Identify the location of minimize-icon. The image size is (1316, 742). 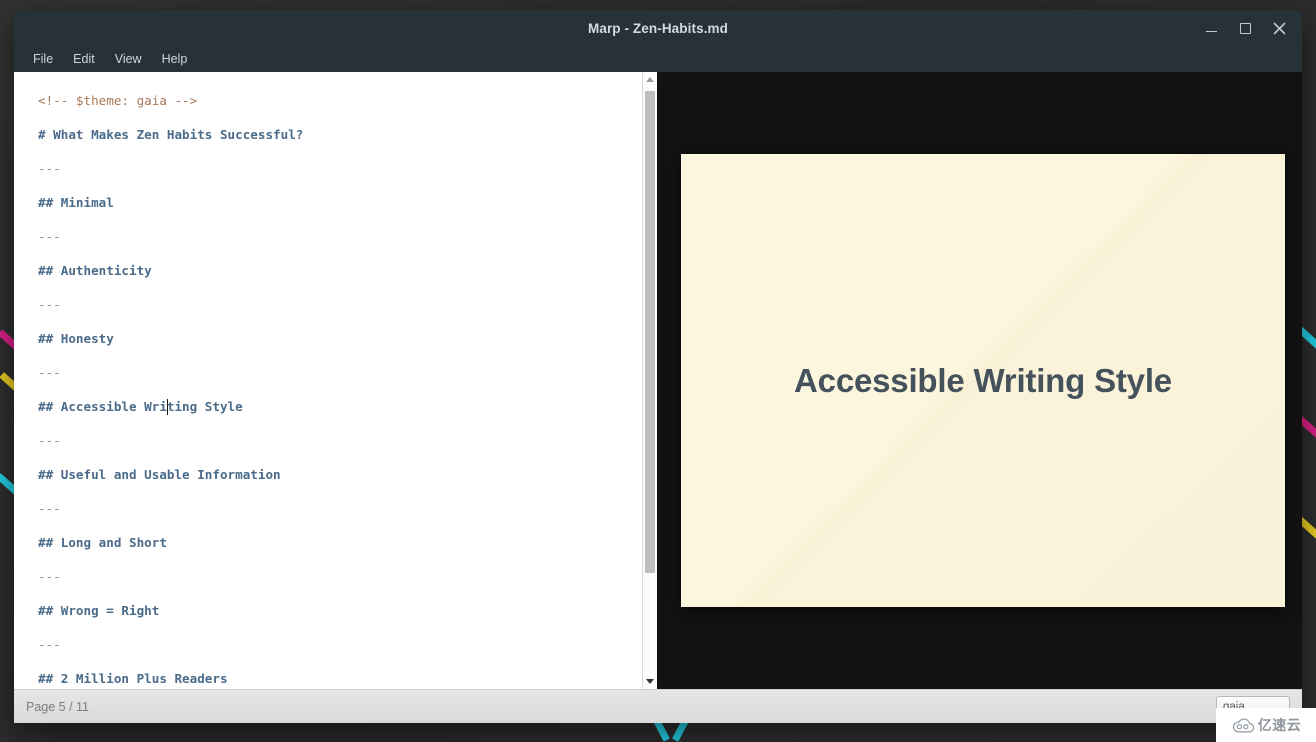
(1211, 31).